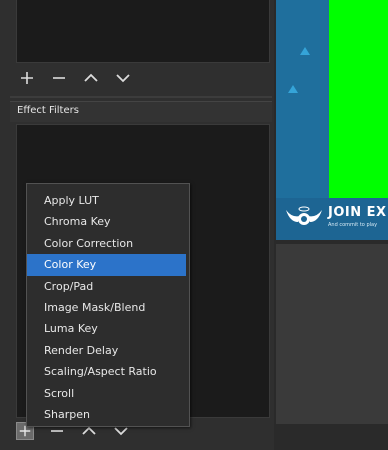  What do you see at coordinates (59, 78) in the screenshot?
I see `minus-icon` at bounding box center [59, 78].